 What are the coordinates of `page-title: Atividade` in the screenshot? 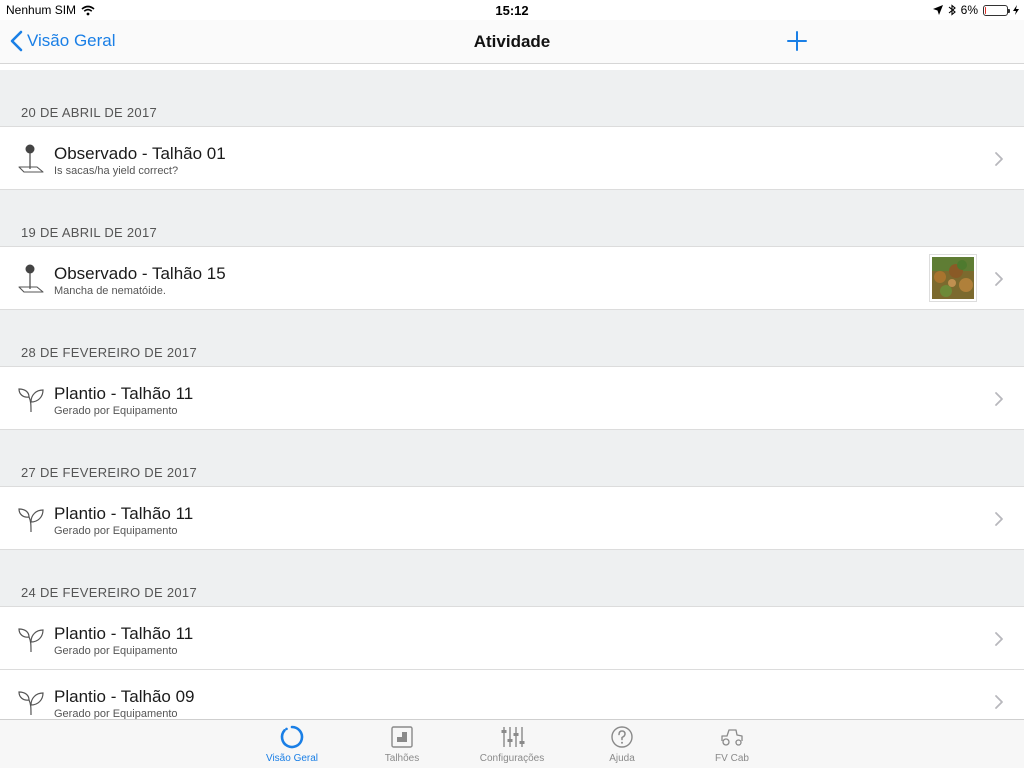 It's located at (512, 41).